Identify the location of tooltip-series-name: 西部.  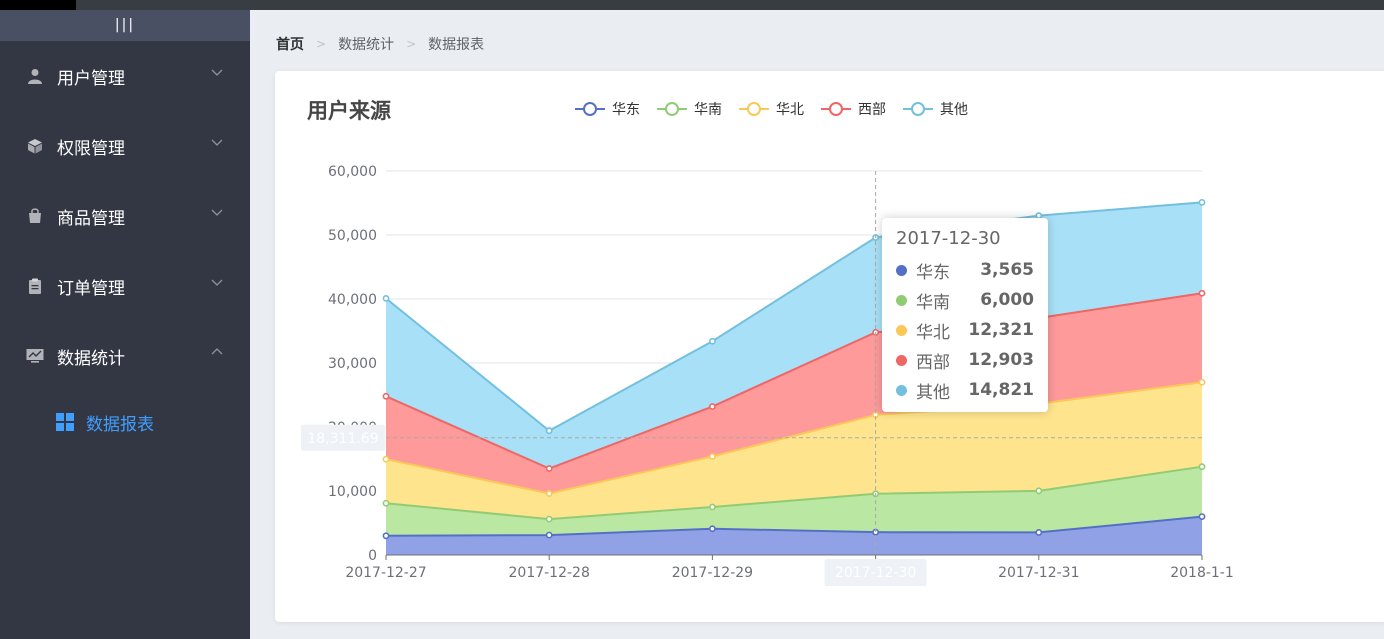
(933, 362).